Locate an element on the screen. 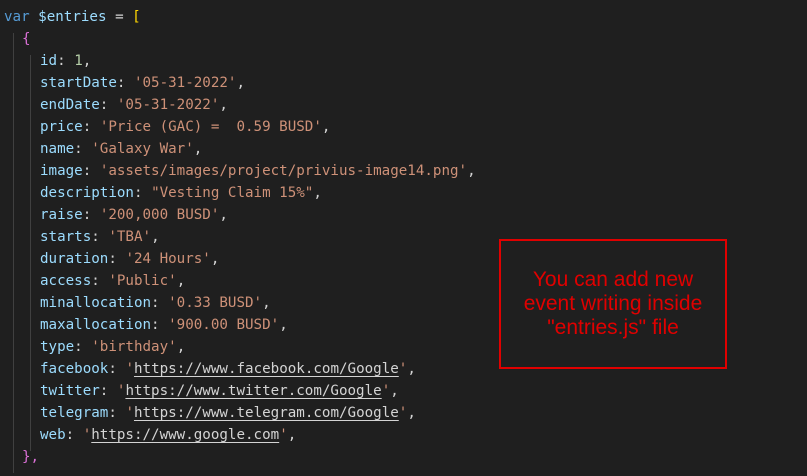  field-url-link: https://www.google.com is located at coordinates (185, 435).